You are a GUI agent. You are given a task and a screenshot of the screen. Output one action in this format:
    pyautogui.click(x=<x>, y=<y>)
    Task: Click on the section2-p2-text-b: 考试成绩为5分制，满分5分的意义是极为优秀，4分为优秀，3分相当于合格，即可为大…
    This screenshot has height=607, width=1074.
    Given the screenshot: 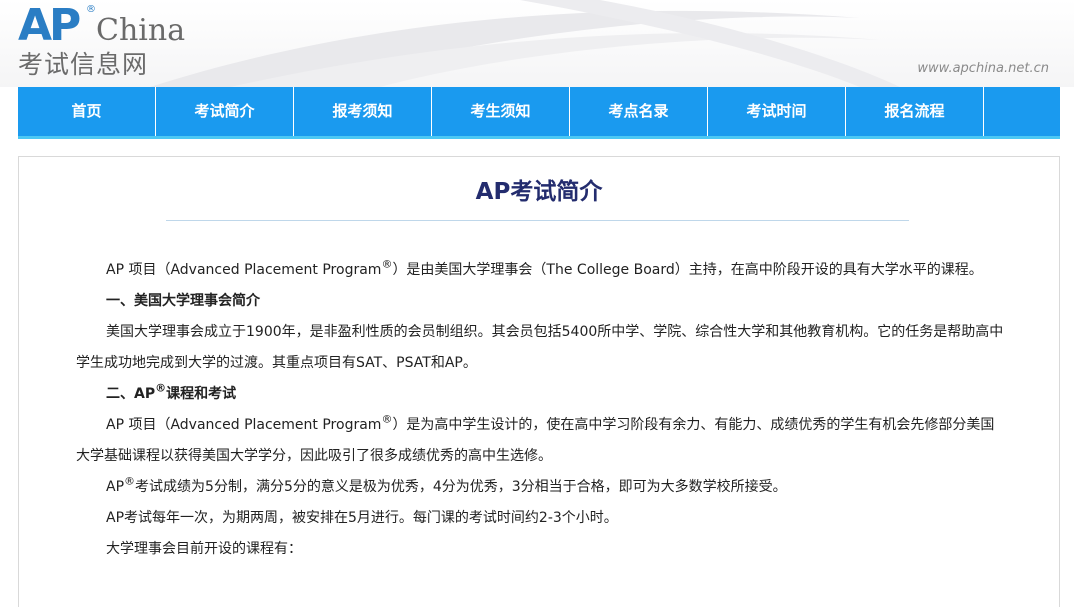 What is the action you would take?
    pyautogui.click(x=461, y=487)
    